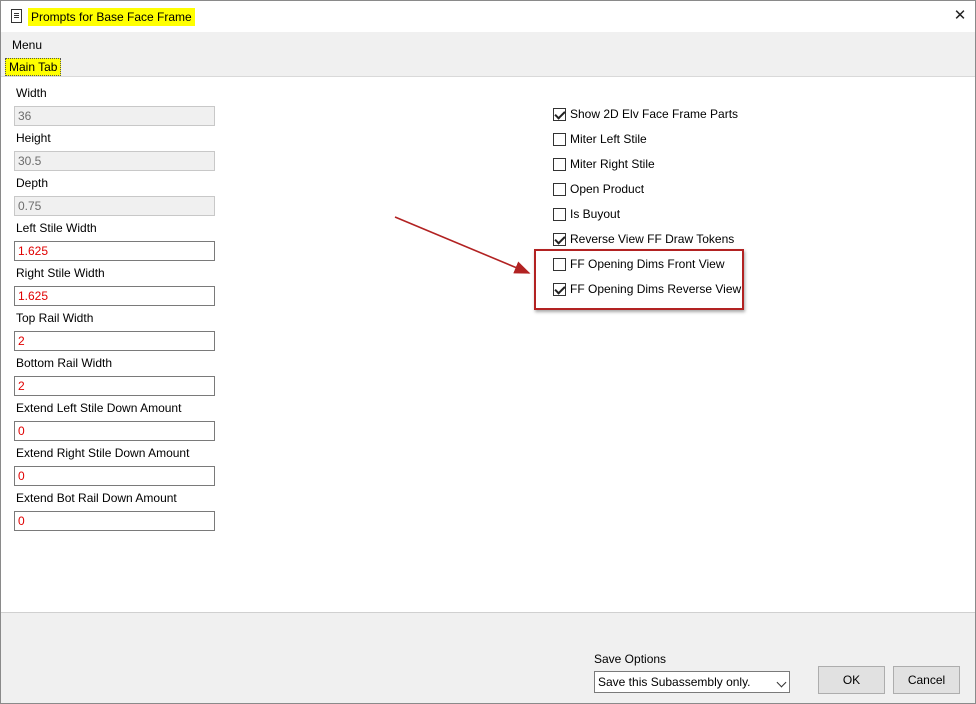 This screenshot has height=704, width=976. What do you see at coordinates (630, 659) in the screenshot?
I see `save-options-label: Save Options` at bounding box center [630, 659].